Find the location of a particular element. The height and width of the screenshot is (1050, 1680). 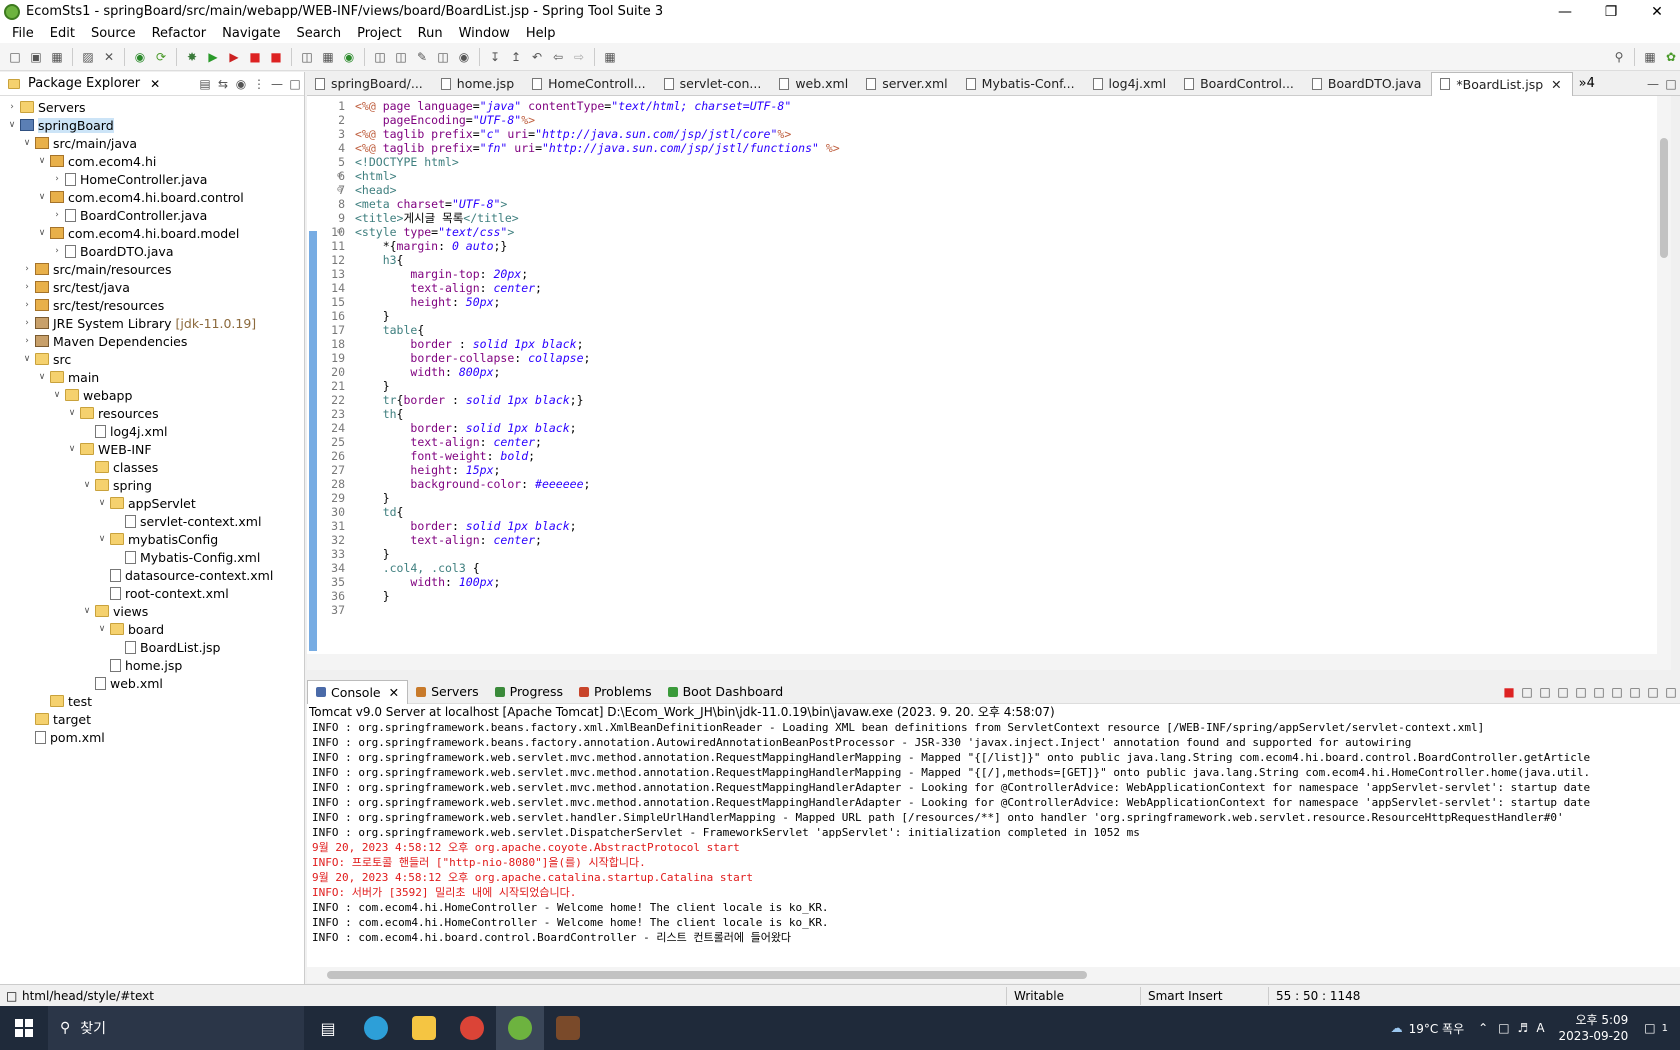

last-edit-icon: ↶ is located at coordinates (537, 57).